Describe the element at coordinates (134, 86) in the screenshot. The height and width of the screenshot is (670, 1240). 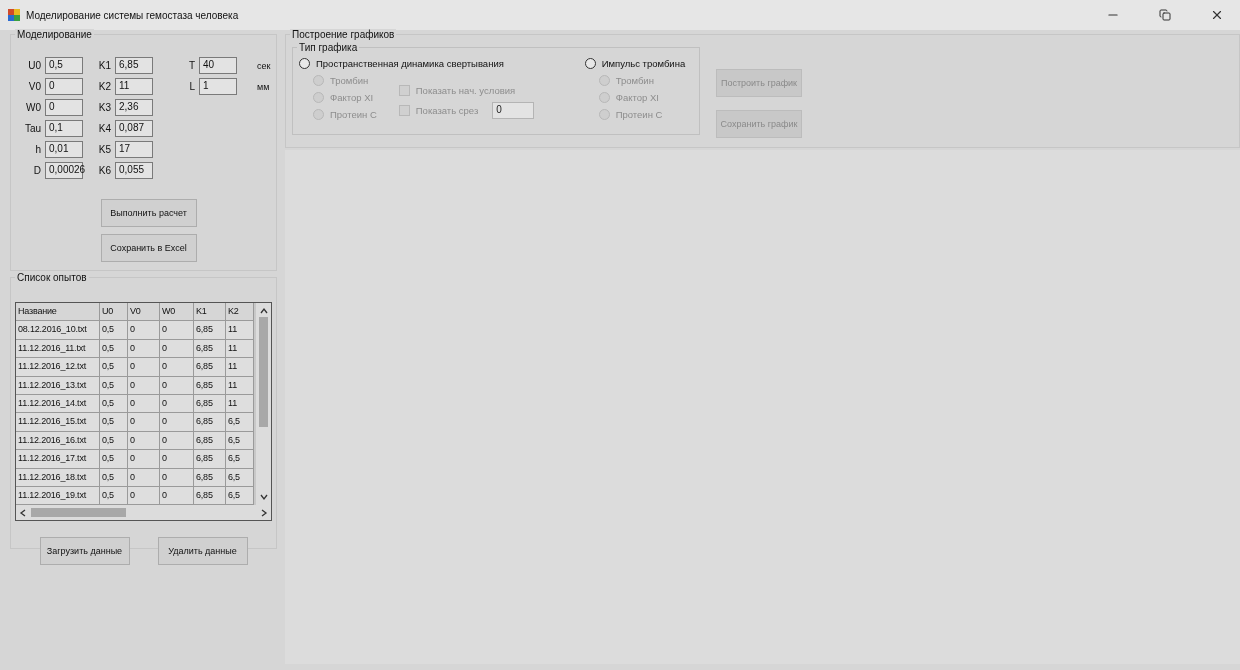
I see `param-field: 11` at that location.